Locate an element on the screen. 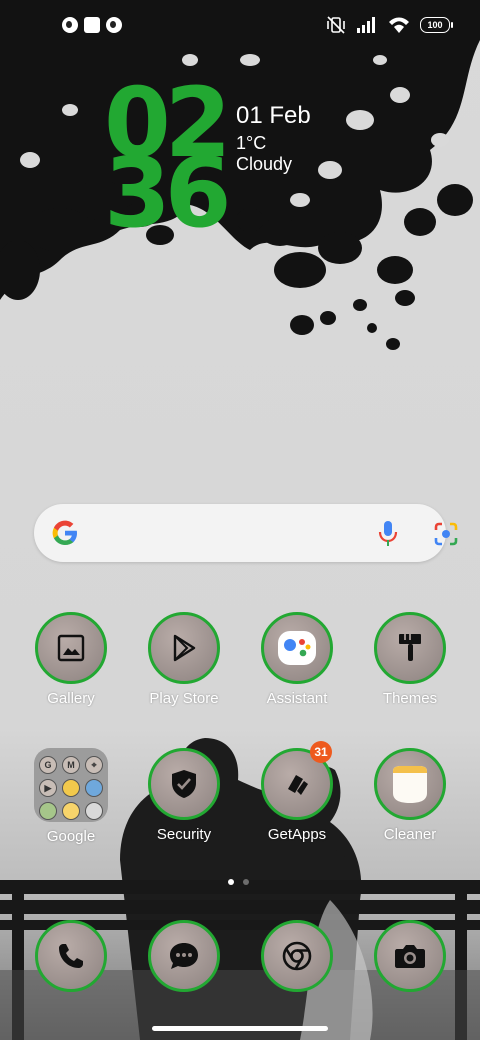 This screenshot has height=1040, width=480. getapps-icon is located at coordinates (298, 785).